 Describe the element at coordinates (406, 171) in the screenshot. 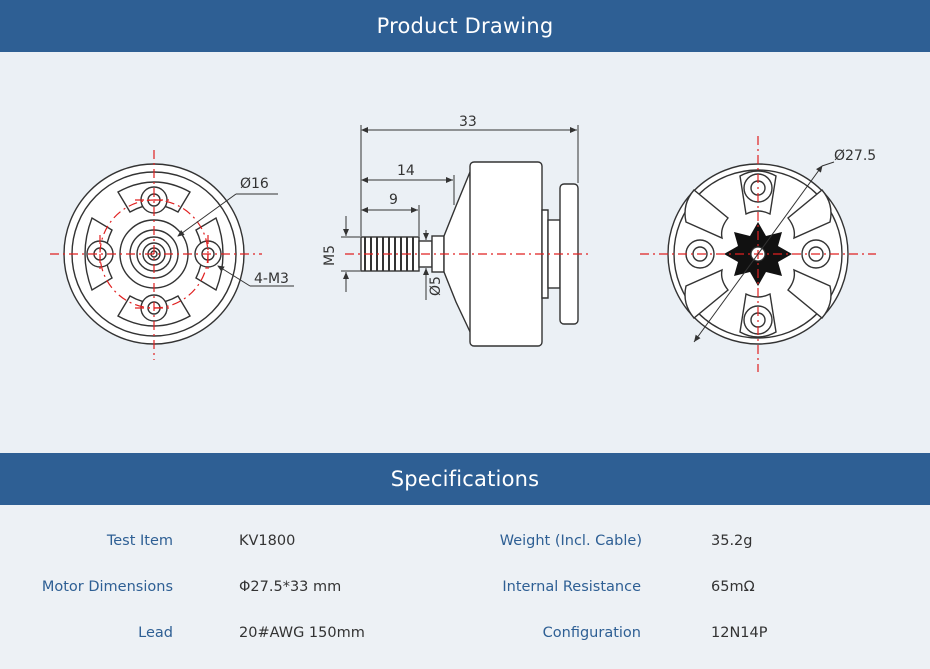

I see `dim-14-label: 14` at that location.